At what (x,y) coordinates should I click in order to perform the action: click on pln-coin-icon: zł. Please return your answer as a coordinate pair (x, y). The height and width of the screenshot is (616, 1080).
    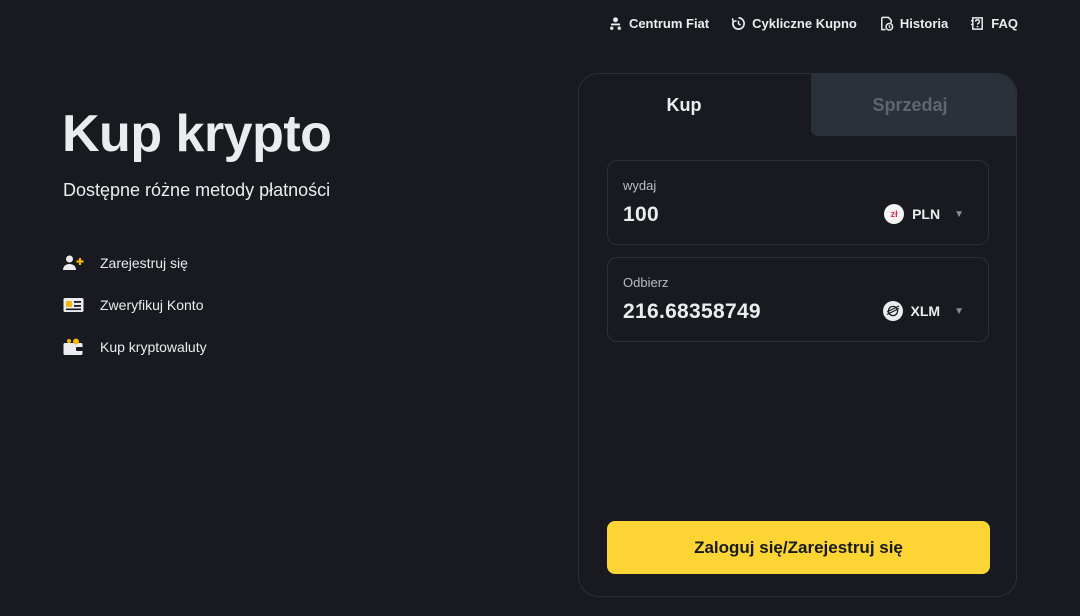
    Looking at the image, I should click on (894, 214).